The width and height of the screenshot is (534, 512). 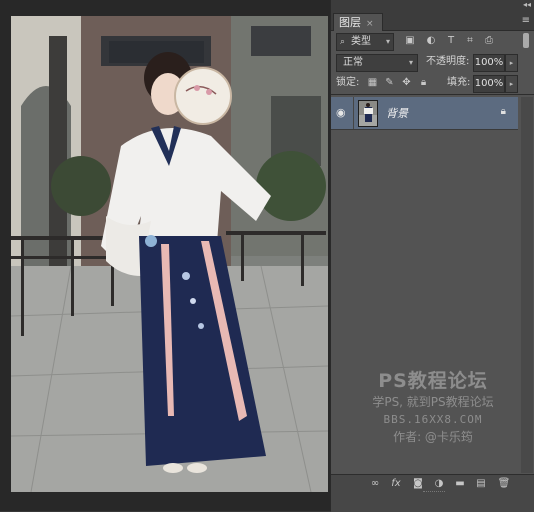 I want to click on link-layers-icon: ∞, so click(x=375, y=484).